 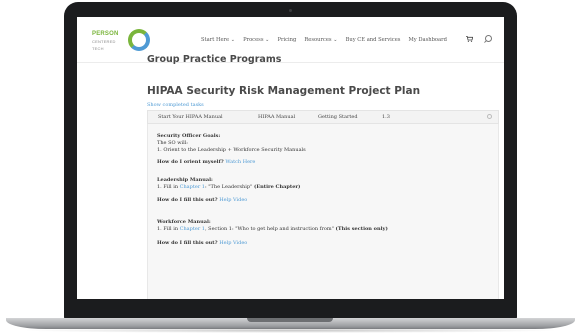 What do you see at coordinates (168, 187) in the screenshot?
I see `leadership-pre: 1. Fill in` at bounding box center [168, 187].